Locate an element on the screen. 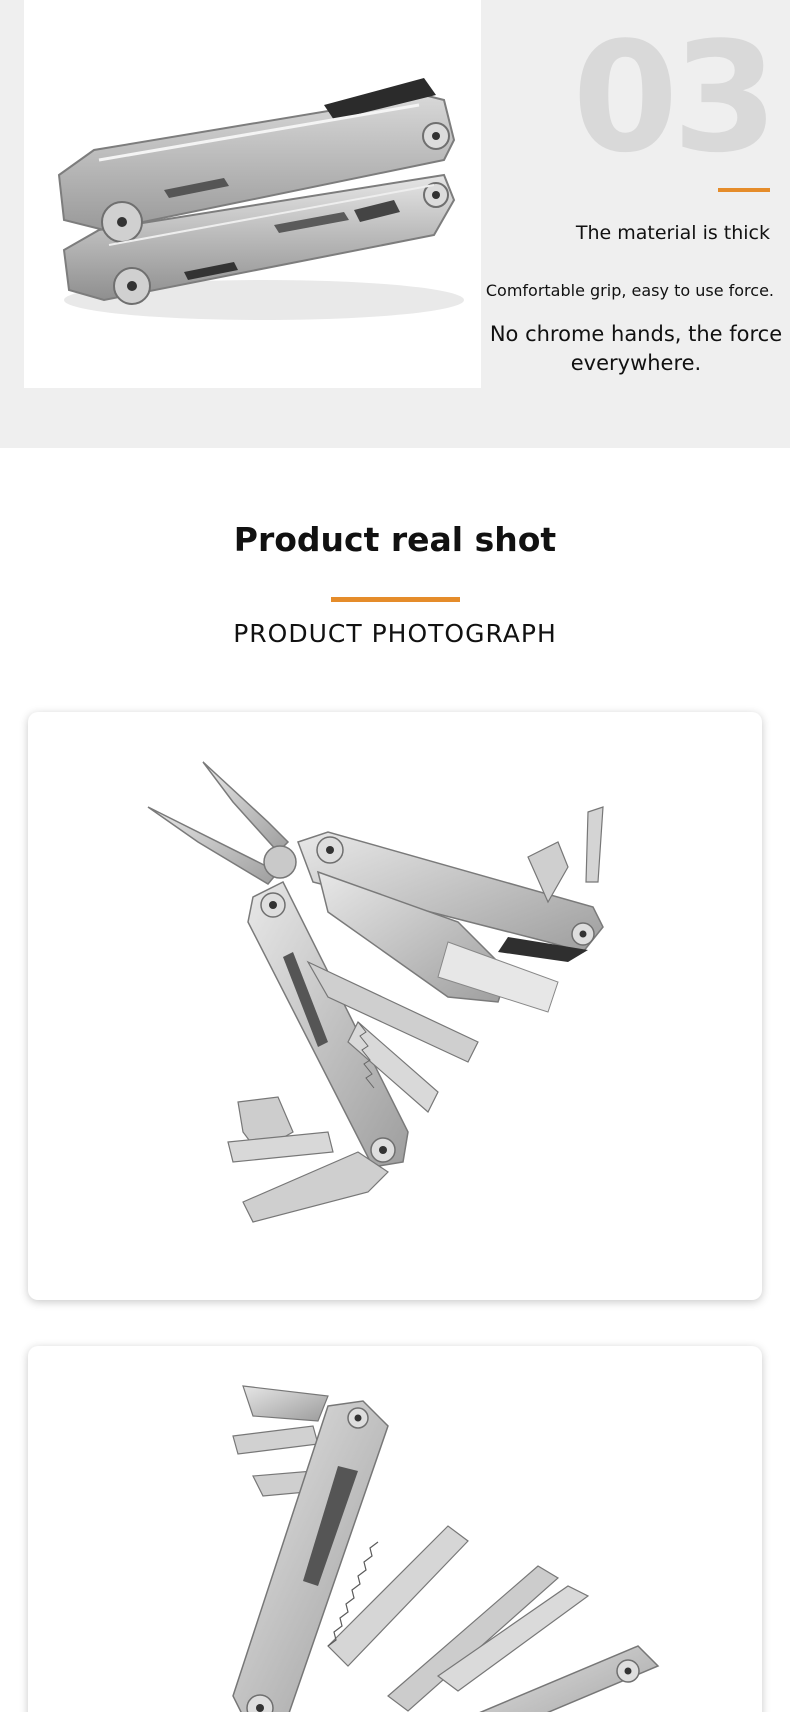 This screenshot has width=790, height=1712. folded-multitool-illustration is located at coordinates (260, 199).